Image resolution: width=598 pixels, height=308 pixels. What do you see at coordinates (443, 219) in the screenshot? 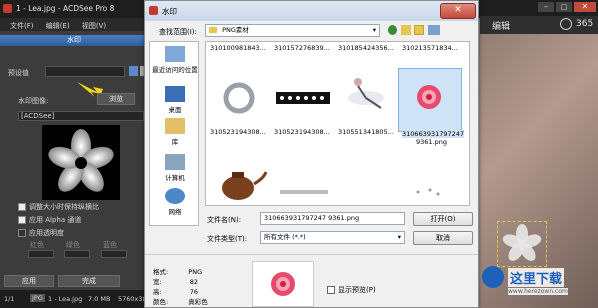
I see `open-button: 打开(O)` at bounding box center [443, 219].